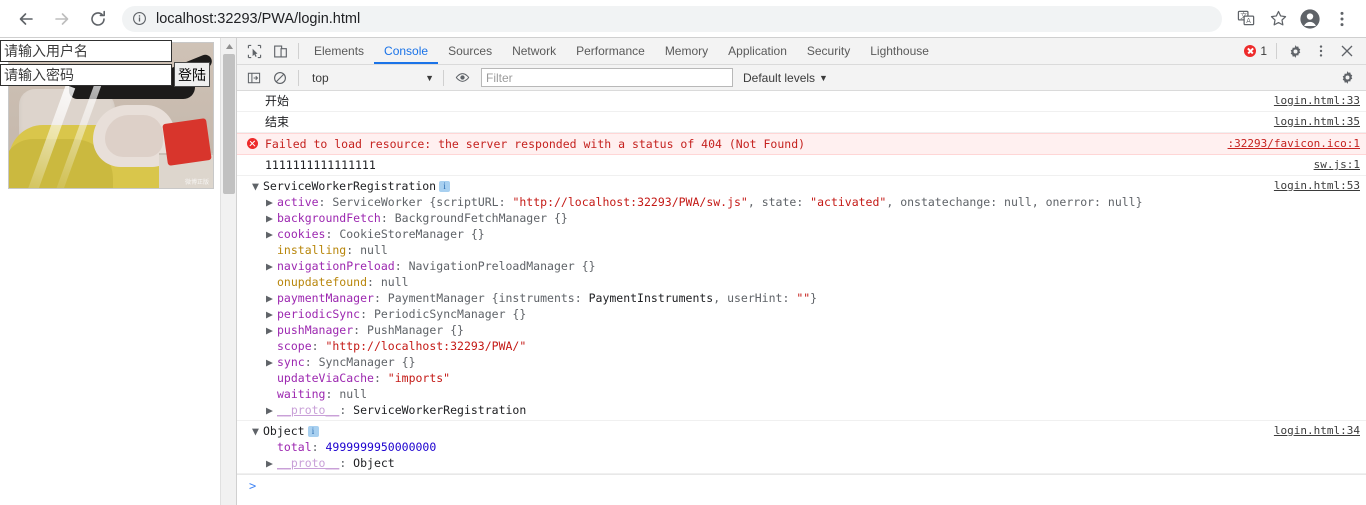  I want to click on tab-lighthouse: Lighthouse, so click(899, 51).